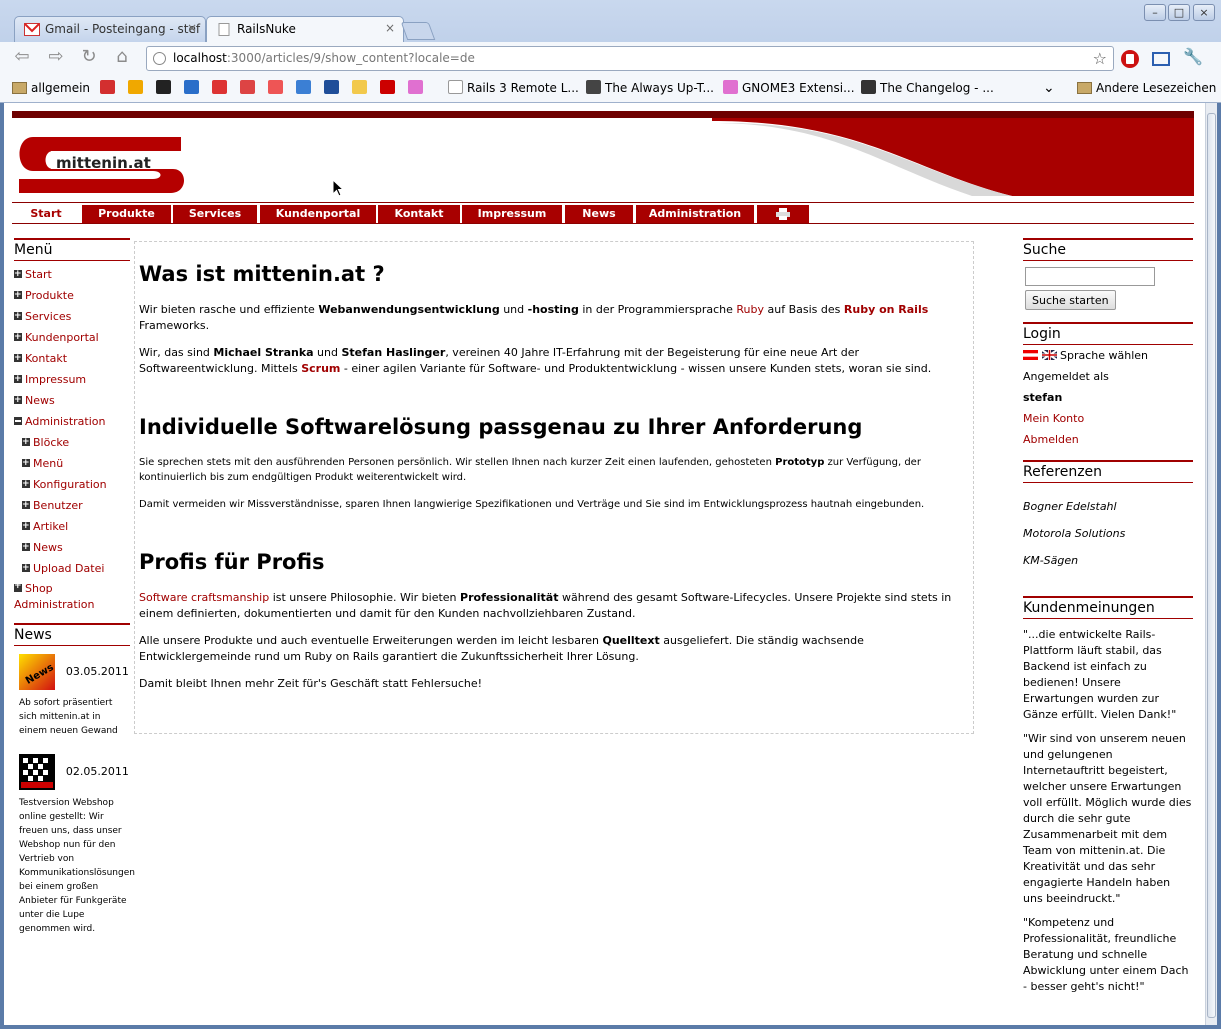 This screenshot has width=1221, height=1029. I want to click on bookmark-star-icon: ☆, so click(1100, 58).